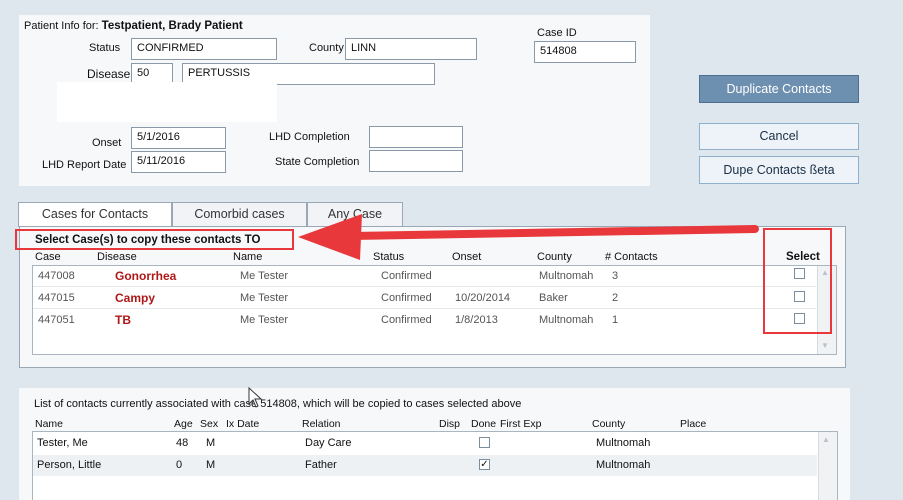 The image size is (903, 500). What do you see at coordinates (179, 465) in the screenshot?
I see `contact-age: 0` at bounding box center [179, 465].